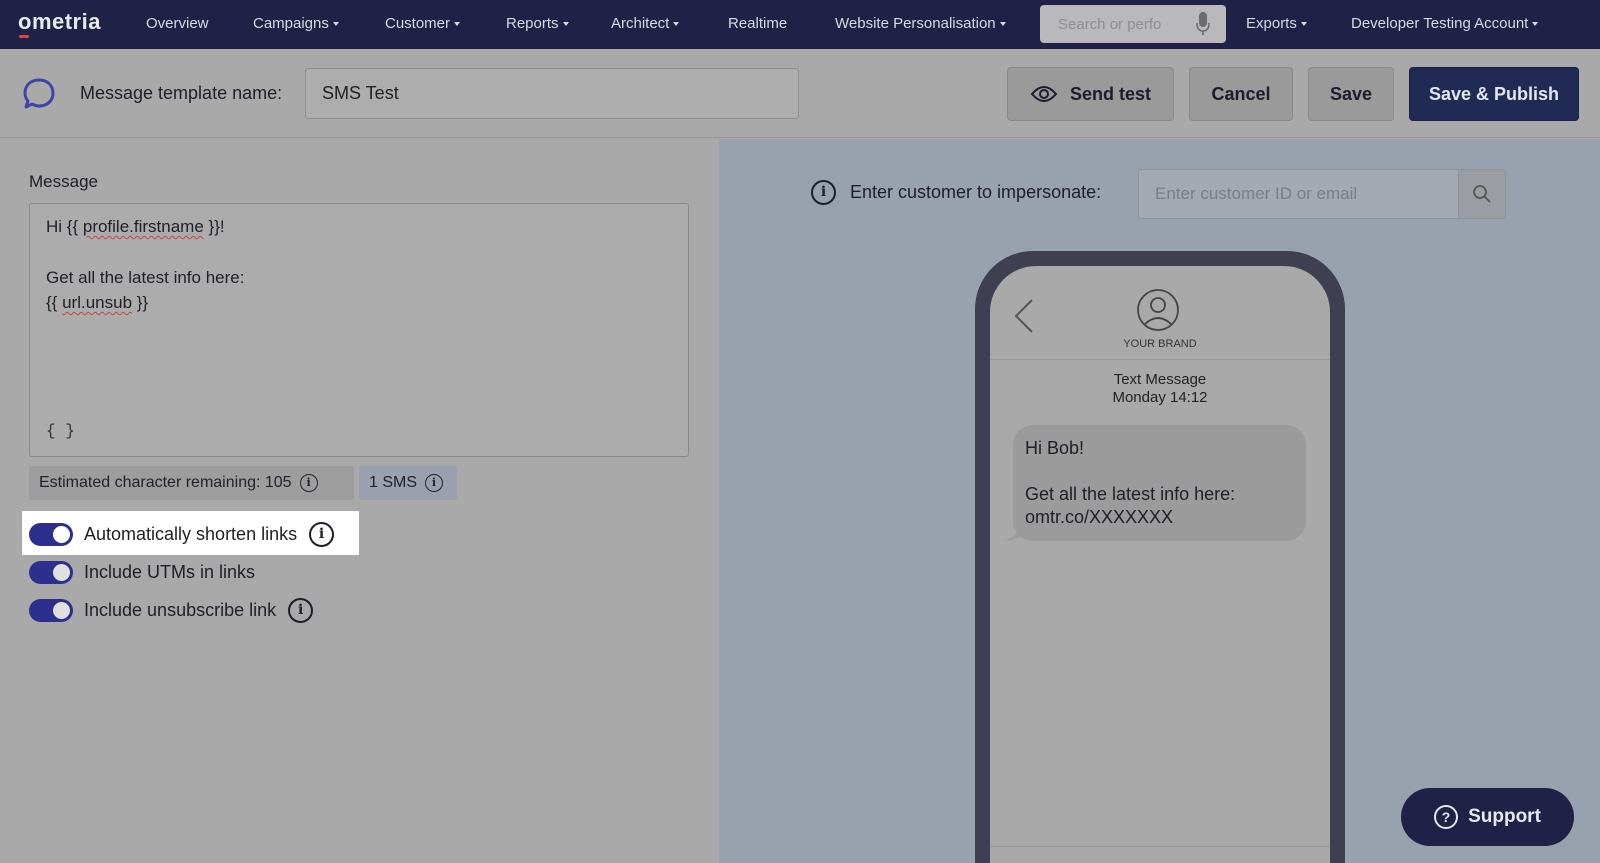  I want to click on character-count-chip: Estimated character remaining: 105 i, so click(191, 483).